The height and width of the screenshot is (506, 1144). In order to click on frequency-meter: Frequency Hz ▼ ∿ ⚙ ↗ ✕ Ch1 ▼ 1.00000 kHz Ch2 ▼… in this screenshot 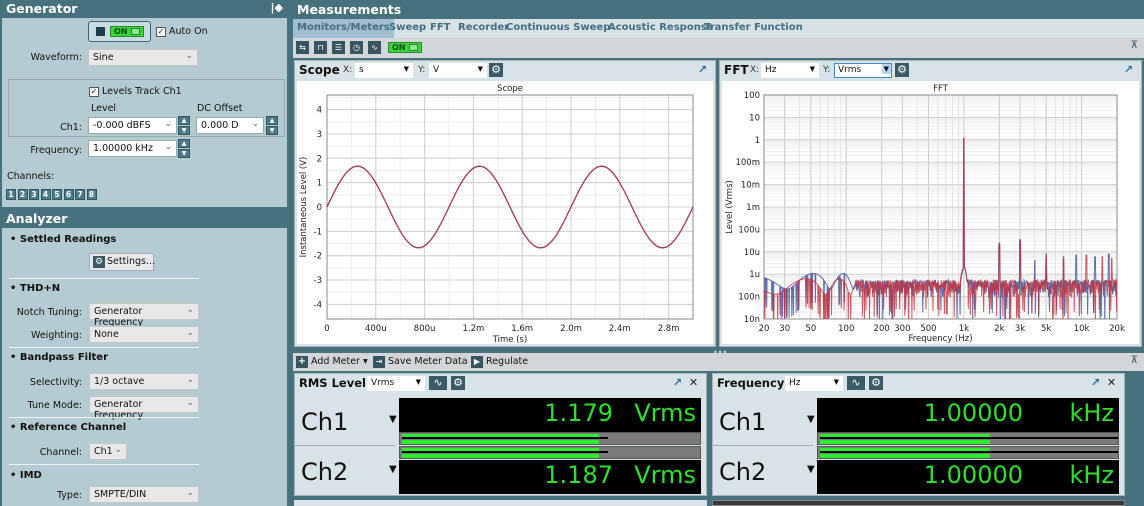, I will do `click(918, 434)`.